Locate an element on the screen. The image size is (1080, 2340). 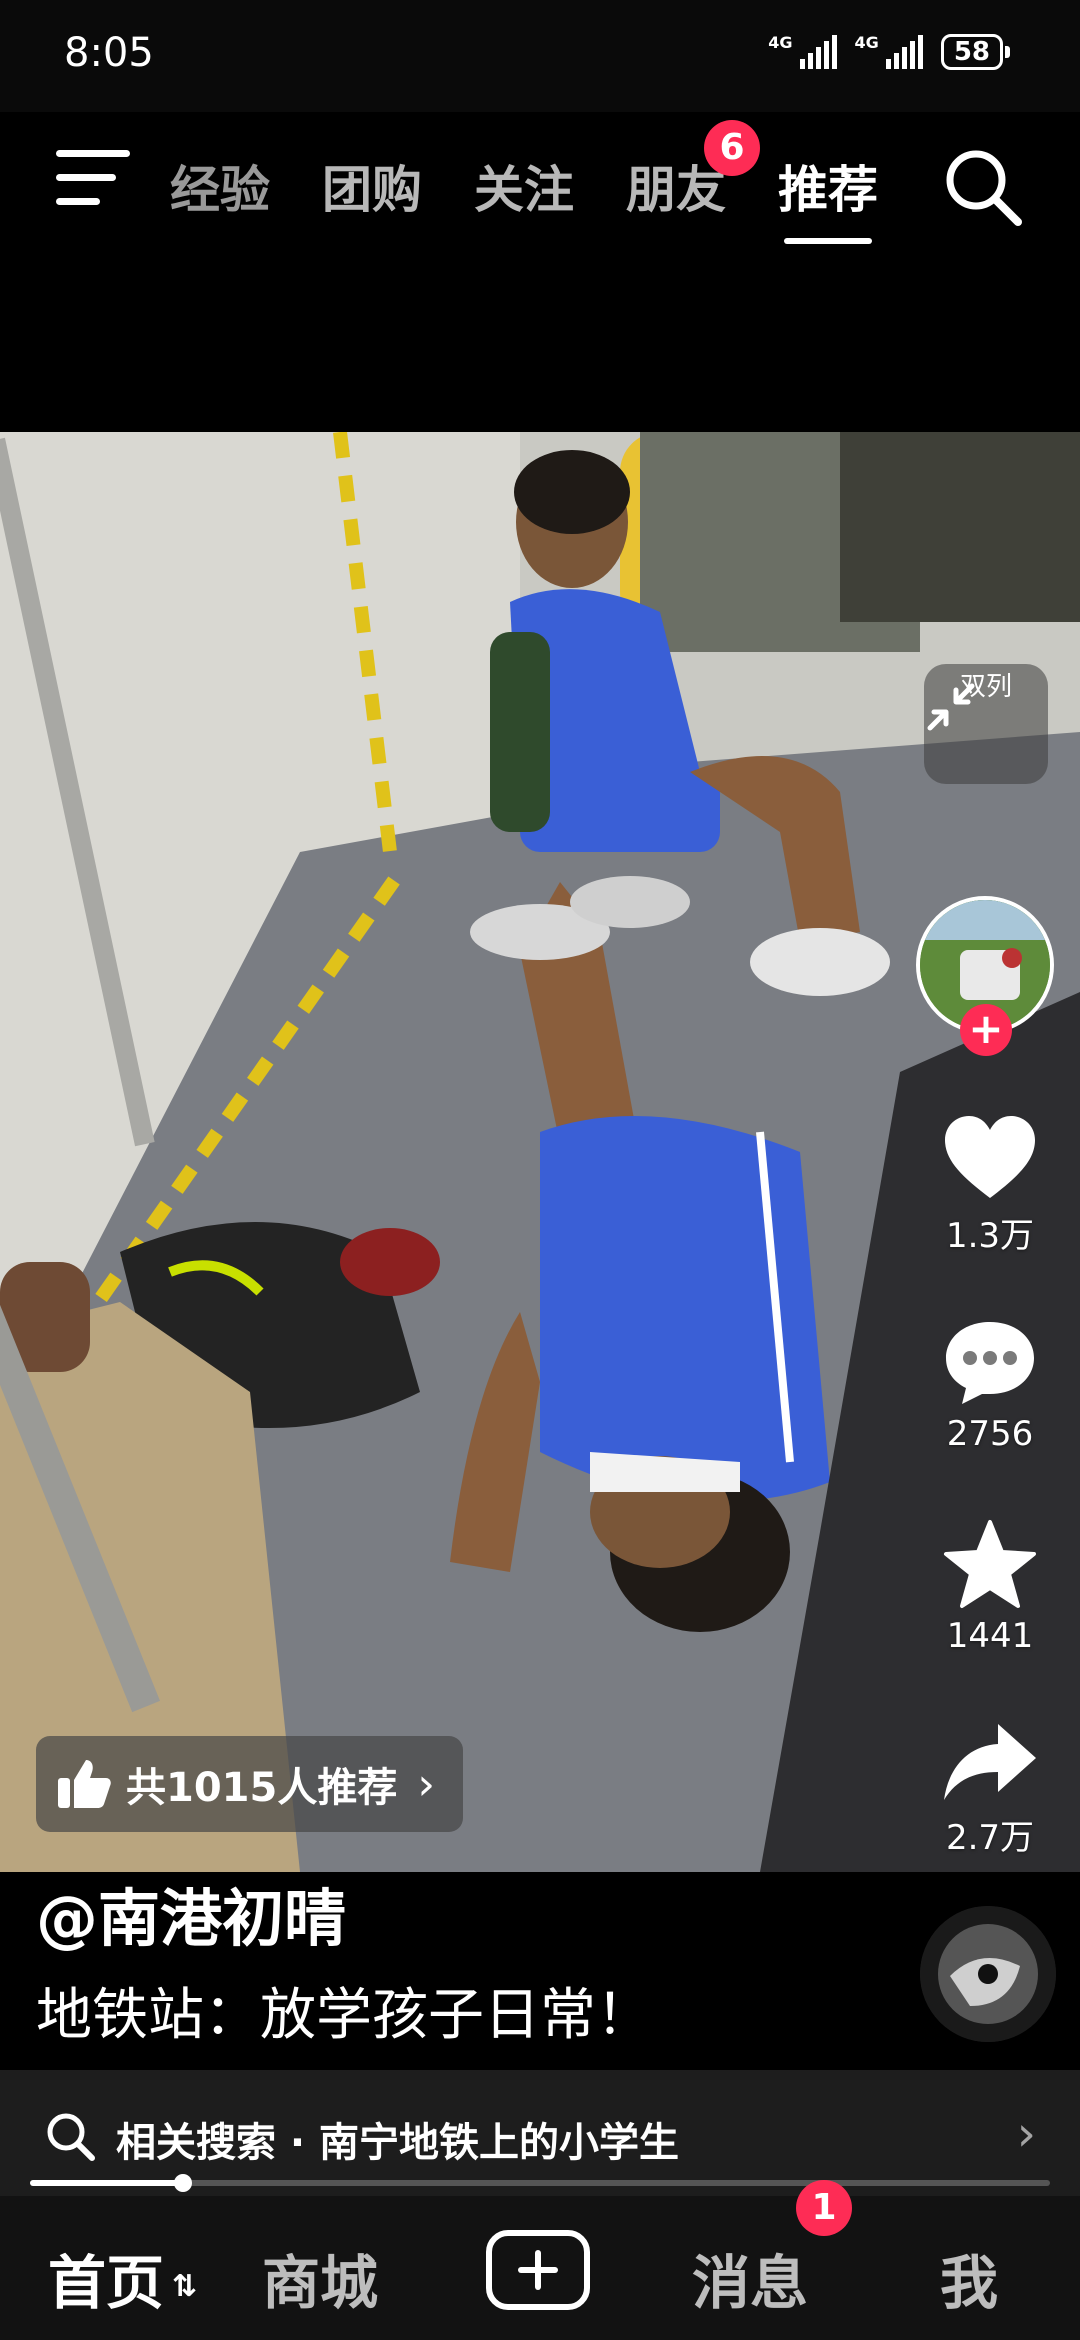
thumbs-up-icon is located at coordinates (84, 1784).